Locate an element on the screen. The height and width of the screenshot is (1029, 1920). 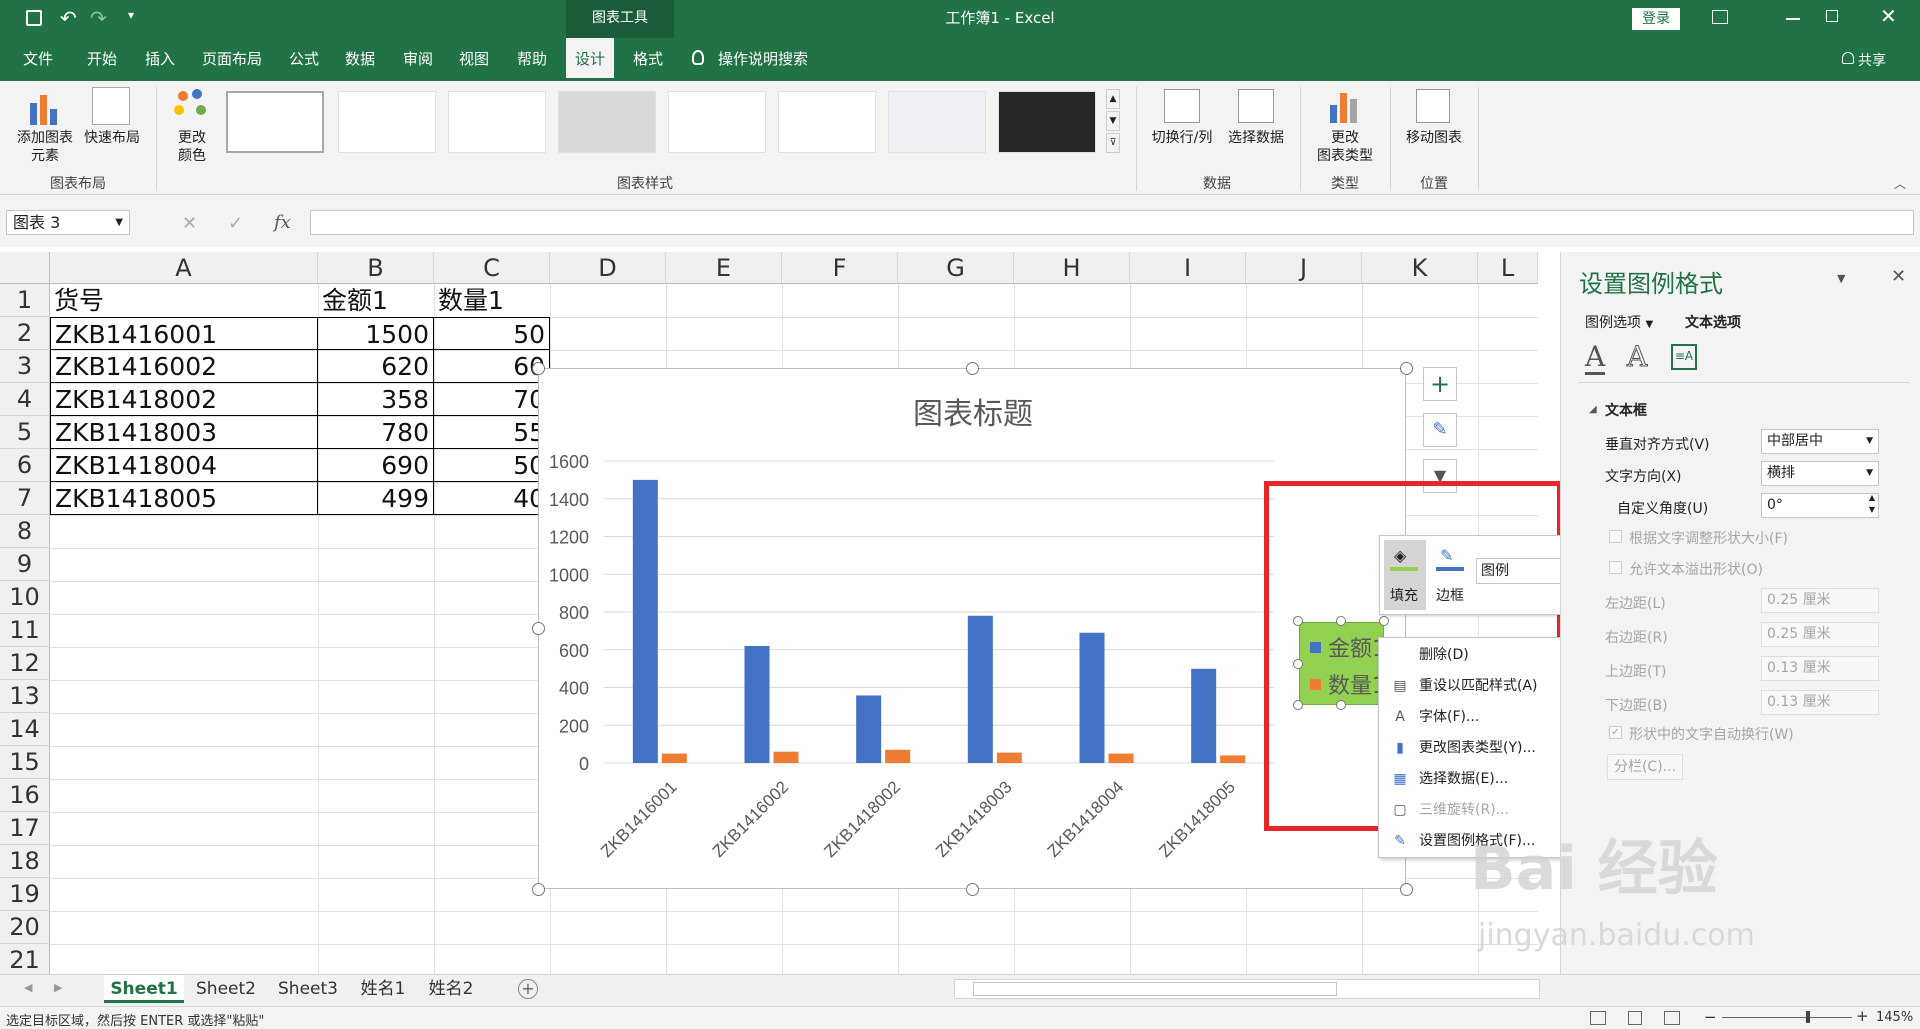
row-header-16: 16 is located at coordinates (25, 795).